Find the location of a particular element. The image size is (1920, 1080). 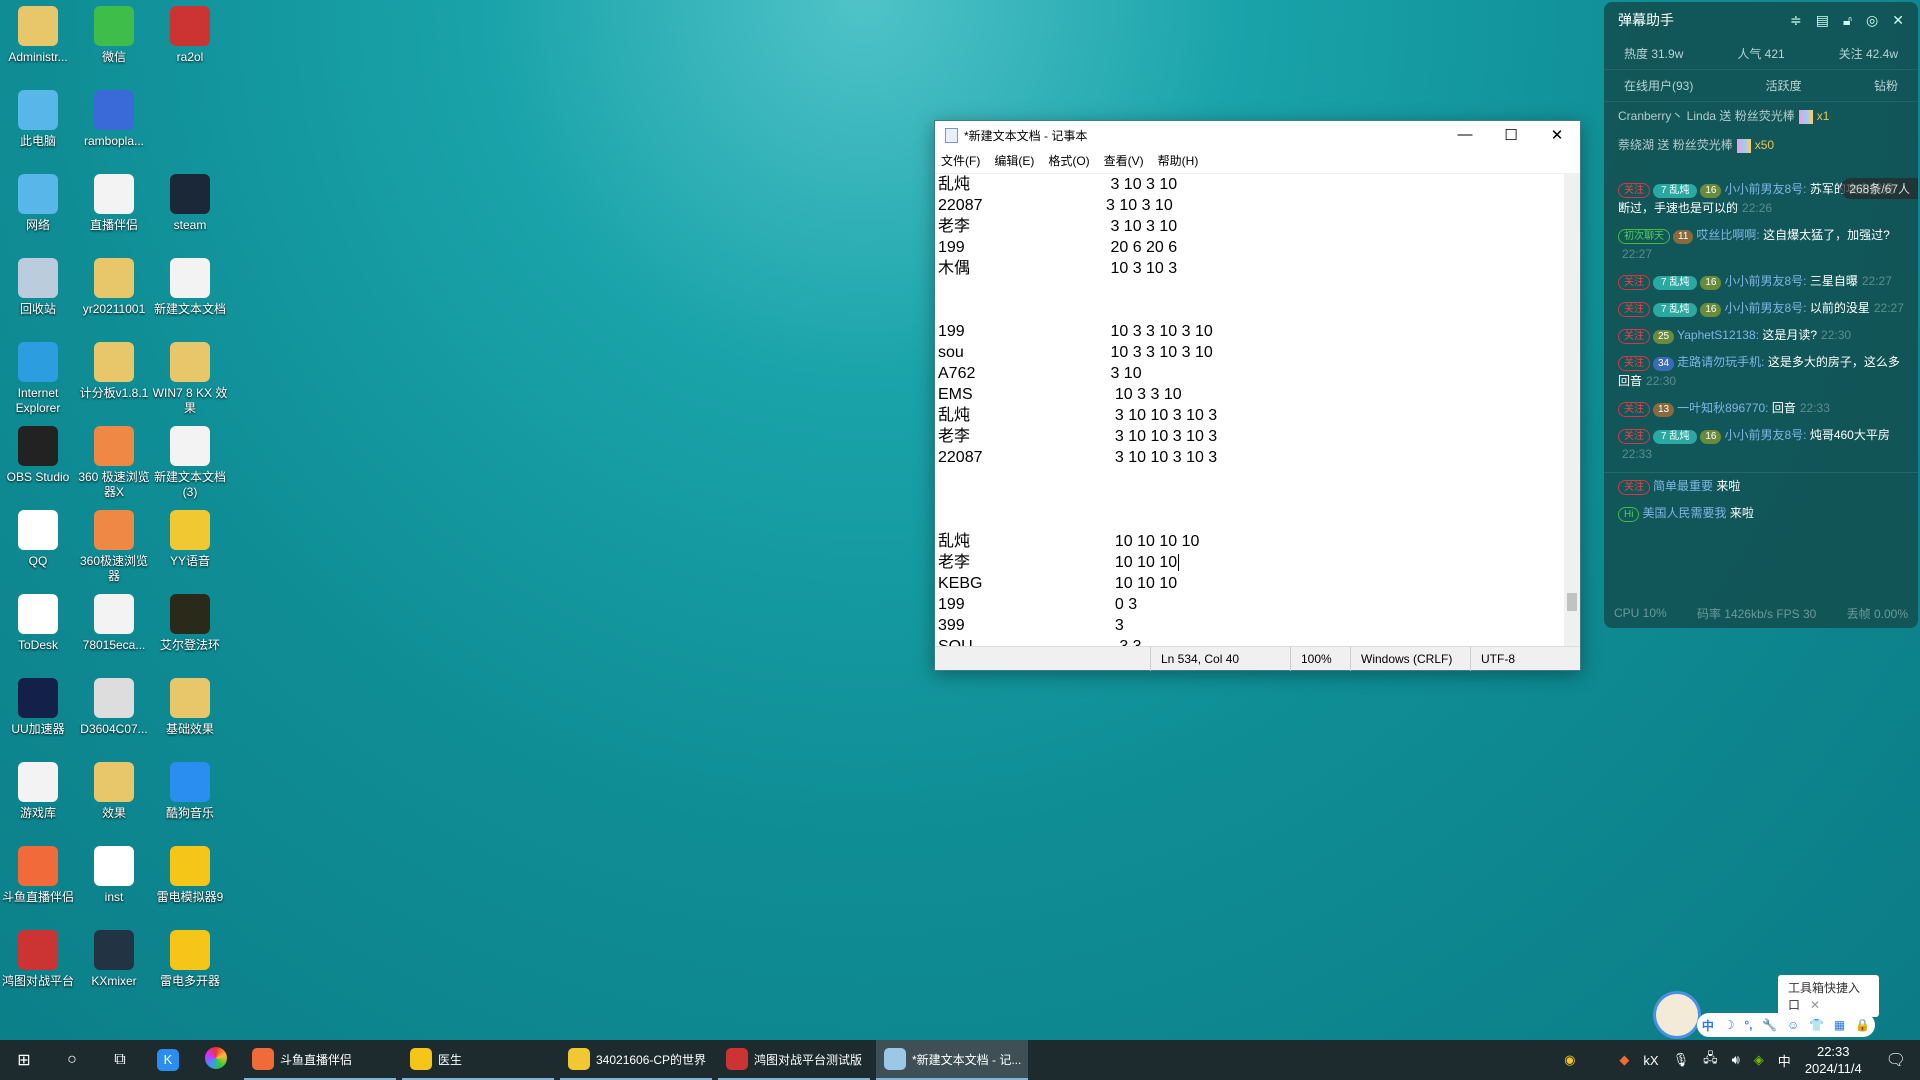

kxmixer-tray-icon: kX is located at coordinates (1650, 1060).